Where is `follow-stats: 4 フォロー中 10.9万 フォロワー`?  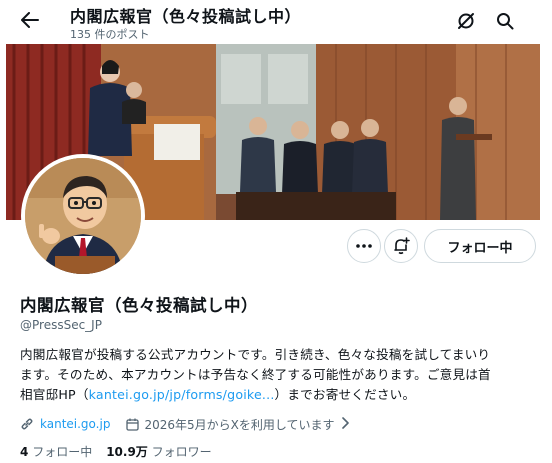 follow-stats: 4 フォロー中 10.9万 フォロワー is located at coordinates (116, 451).